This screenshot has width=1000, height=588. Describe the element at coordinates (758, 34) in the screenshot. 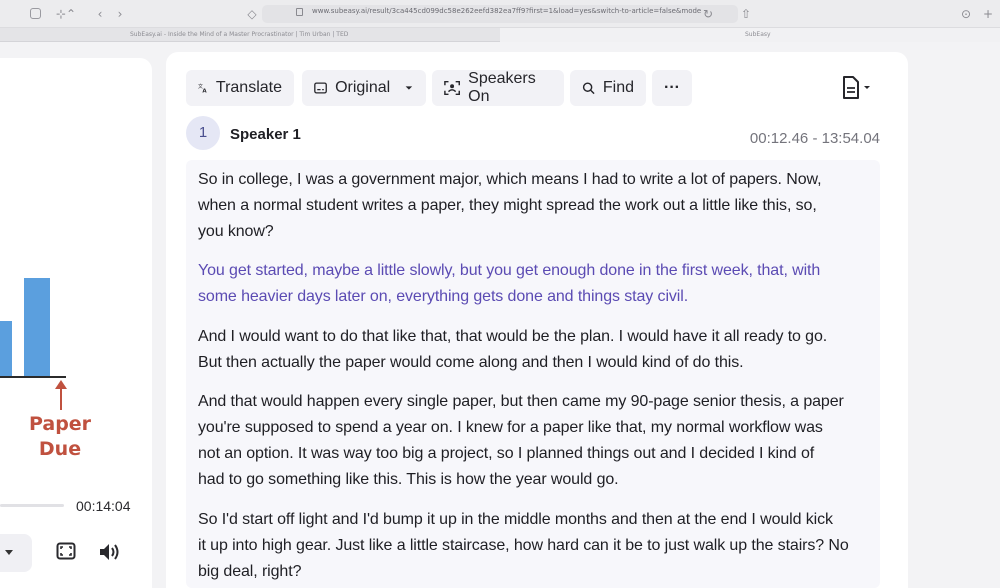

I see `tab-subeasy-label: SubEasy` at that location.